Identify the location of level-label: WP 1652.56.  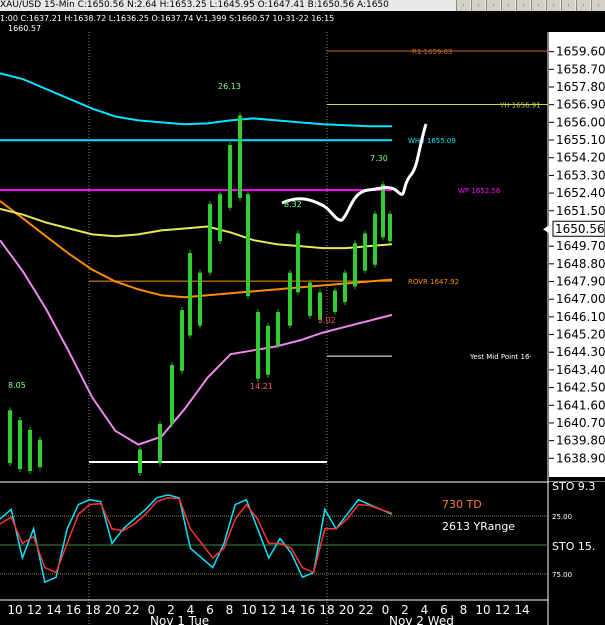
(479, 191).